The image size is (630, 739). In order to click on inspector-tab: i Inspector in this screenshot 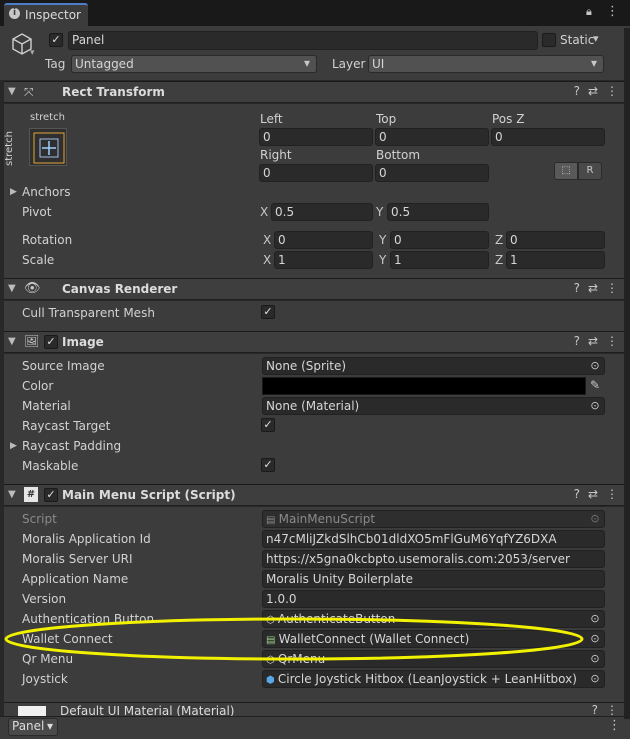, I will do `click(46, 14)`.